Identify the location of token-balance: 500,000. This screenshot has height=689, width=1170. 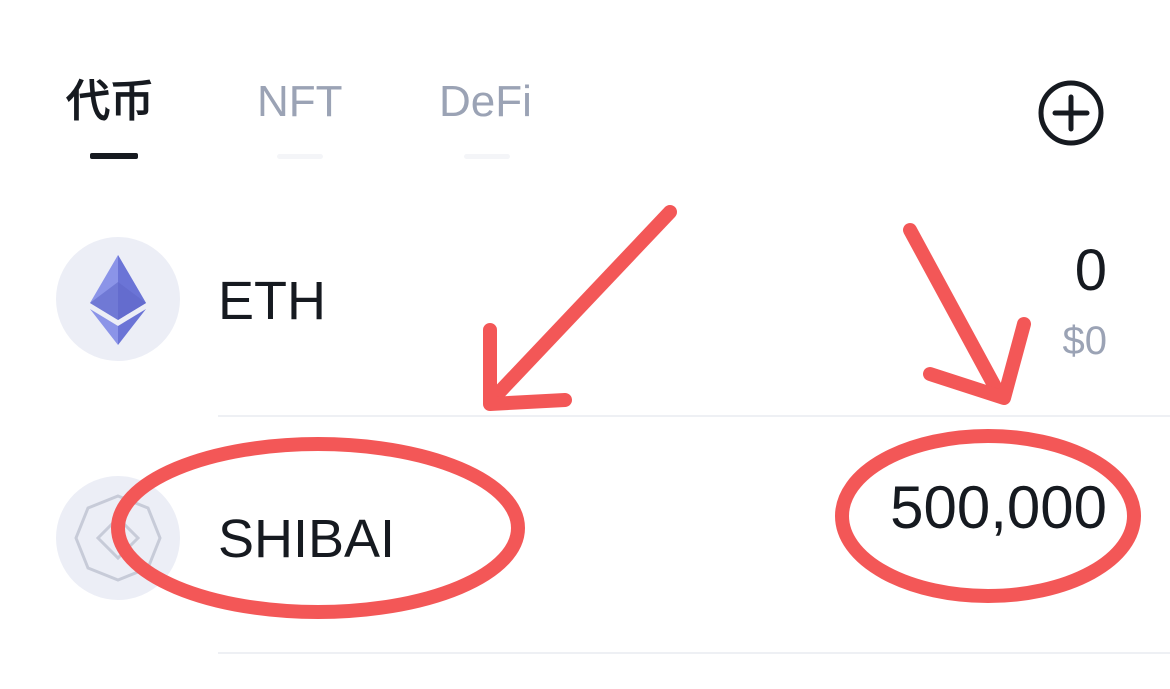
(998, 507).